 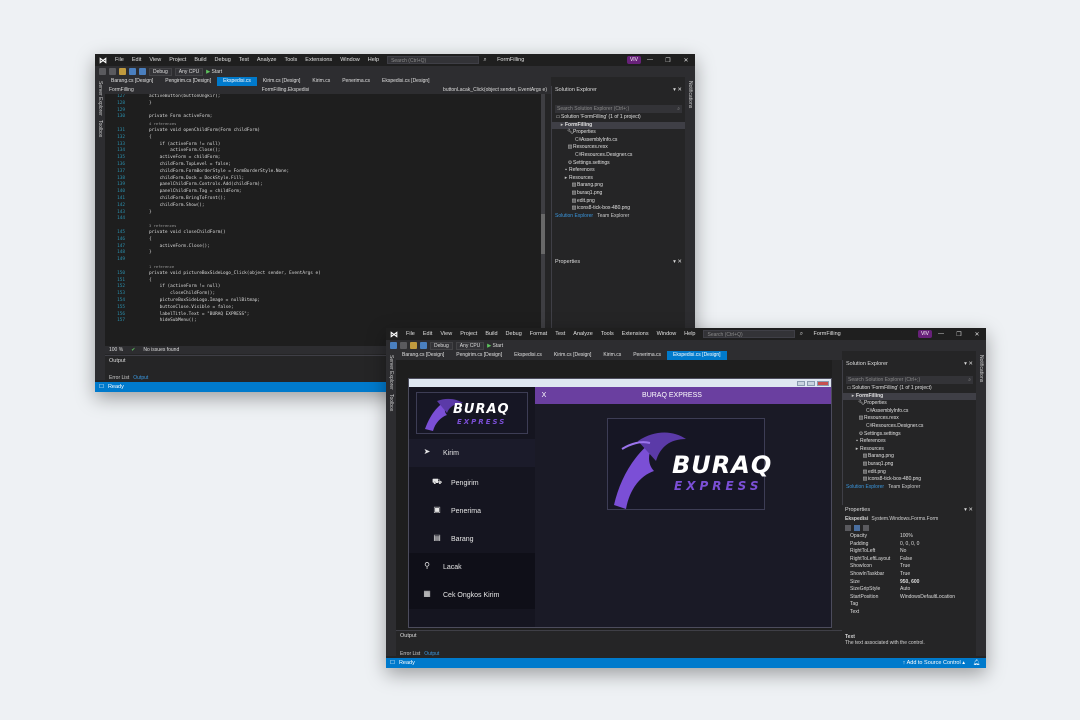 I want to click on alphabetical-icon, so click(x=857, y=528).